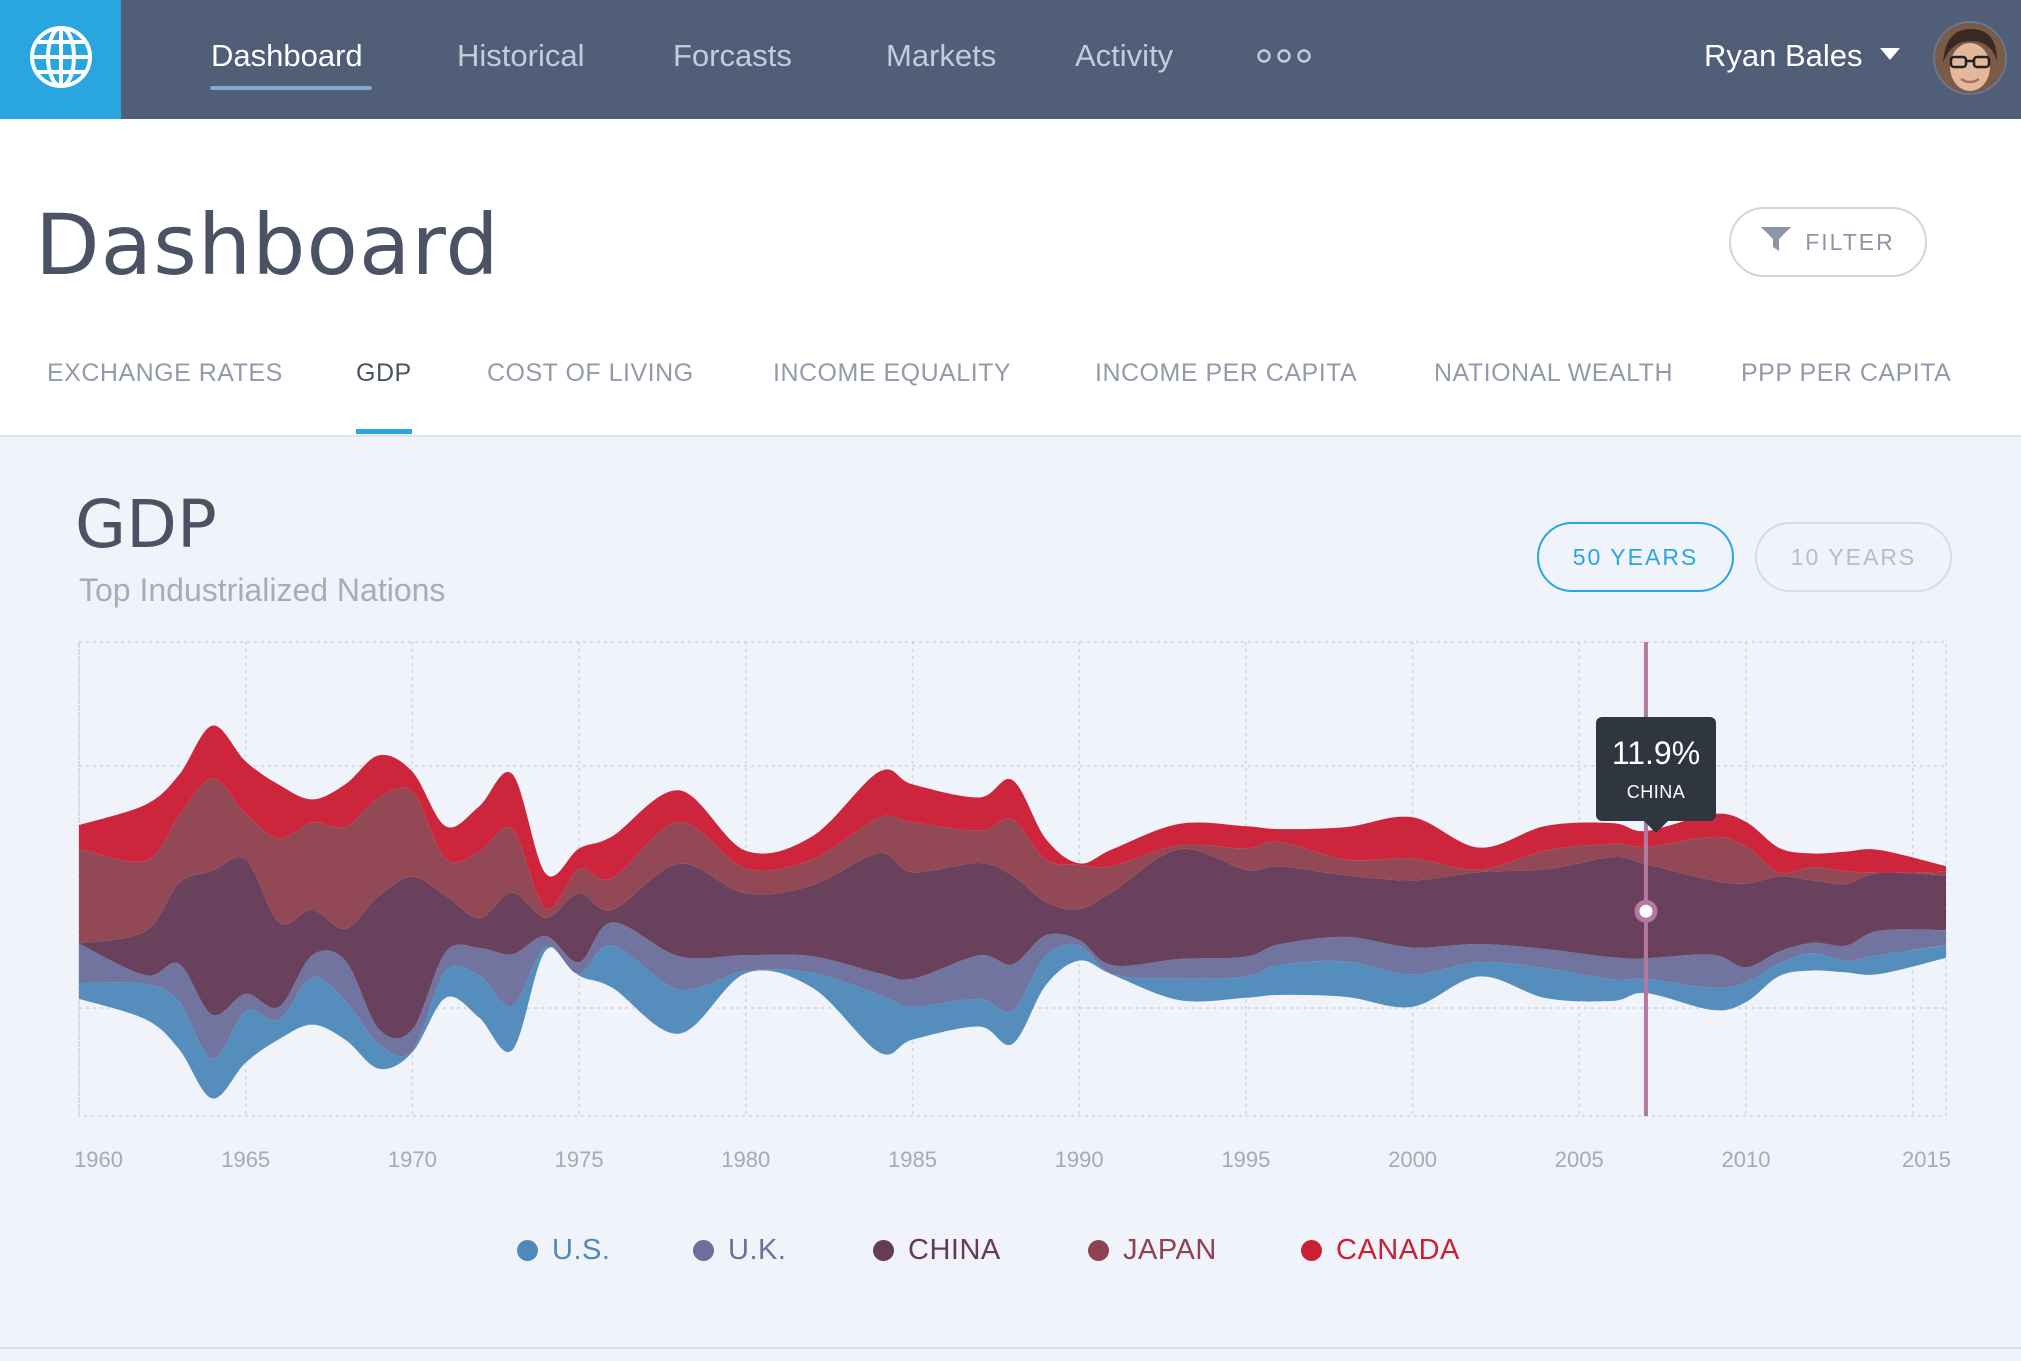  What do you see at coordinates (954, 1250) in the screenshot?
I see `legend-label: CHINA` at bounding box center [954, 1250].